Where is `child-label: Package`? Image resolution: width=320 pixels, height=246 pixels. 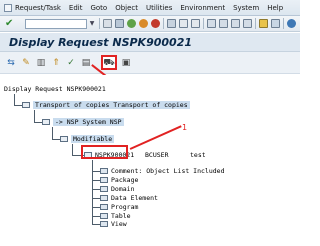 child-label: Package is located at coordinates (125, 180).